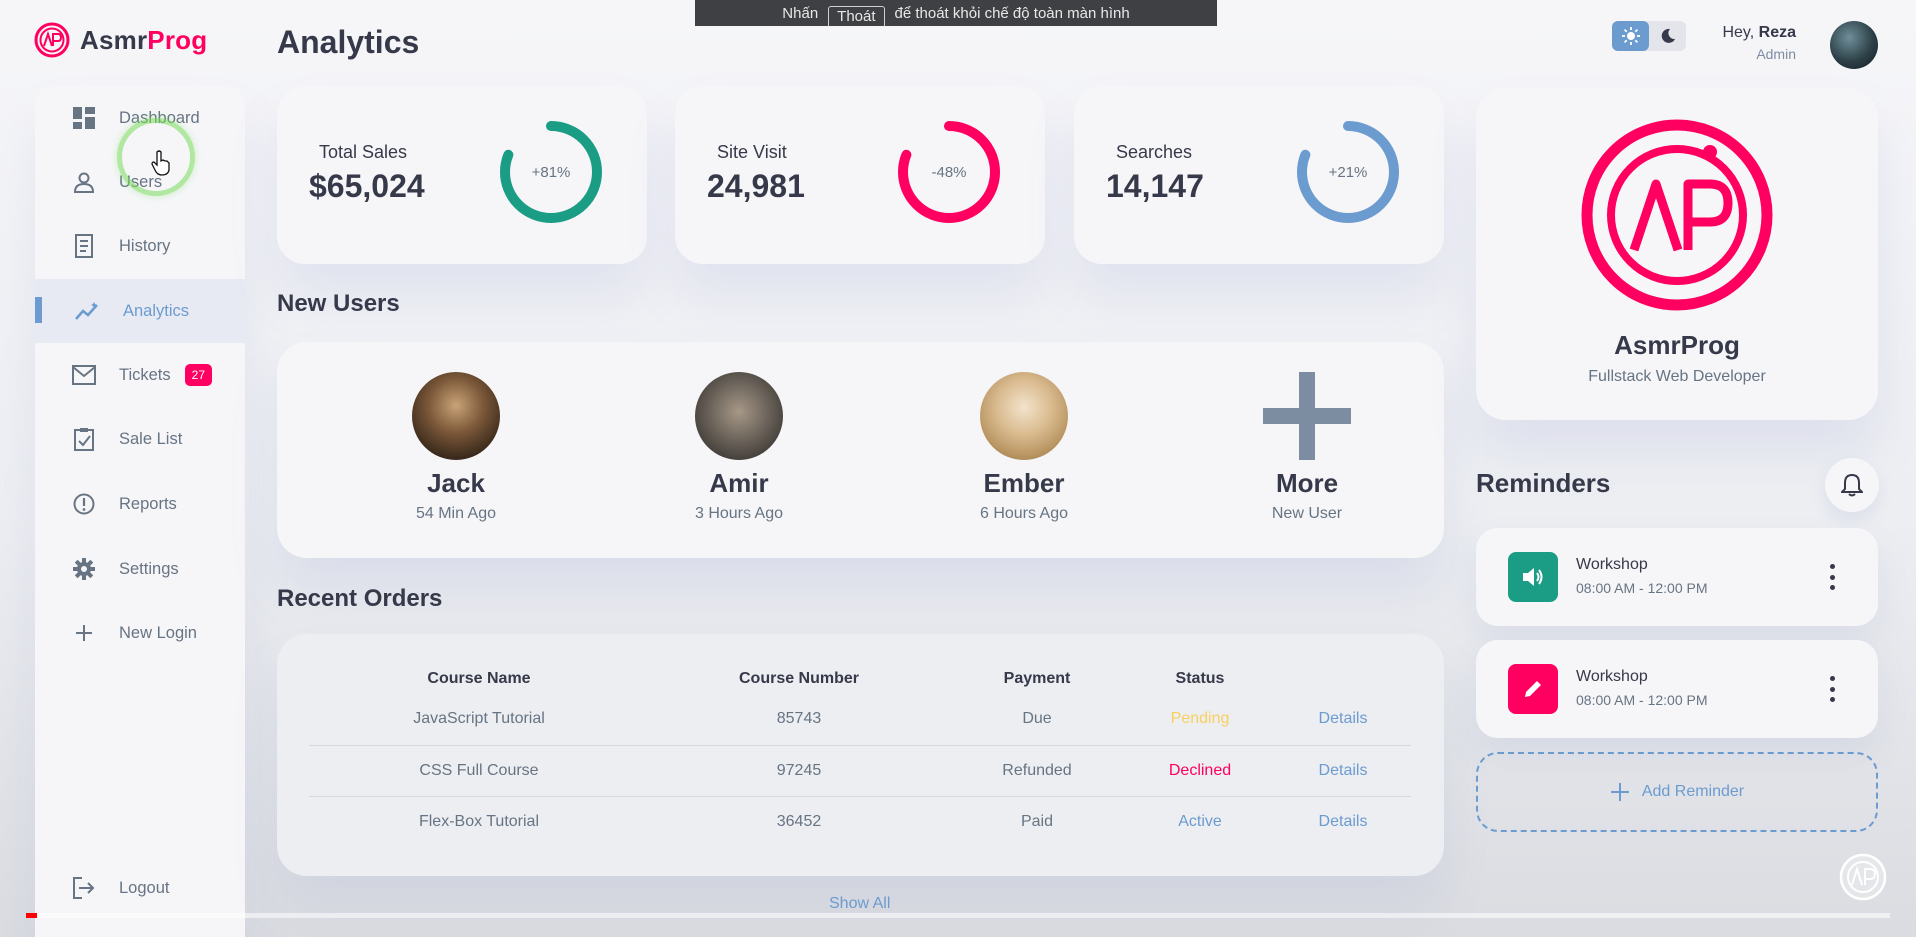  What do you see at coordinates (1533, 689) in the screenshot?
I see `edit-icon` at bounding box center [1533, 689].